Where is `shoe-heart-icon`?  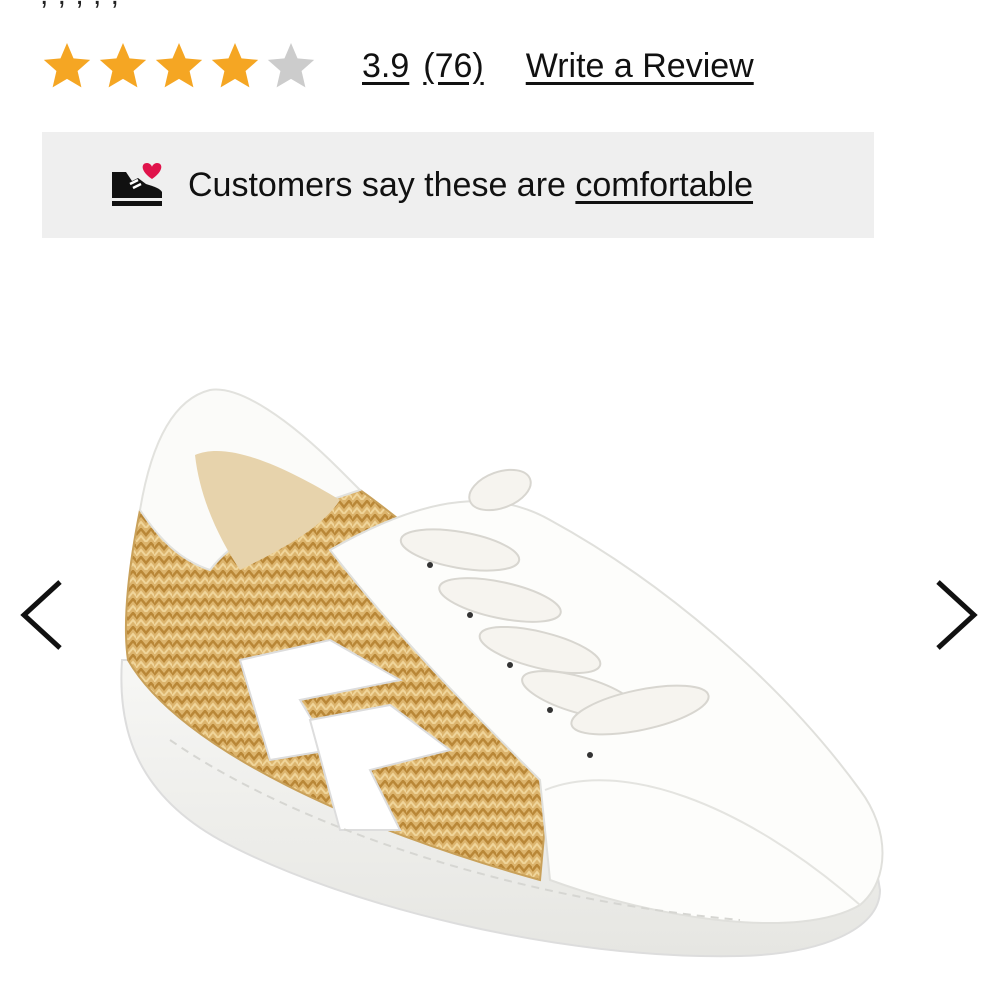
shoe-heart-icon is located at coordinates (137, 184).